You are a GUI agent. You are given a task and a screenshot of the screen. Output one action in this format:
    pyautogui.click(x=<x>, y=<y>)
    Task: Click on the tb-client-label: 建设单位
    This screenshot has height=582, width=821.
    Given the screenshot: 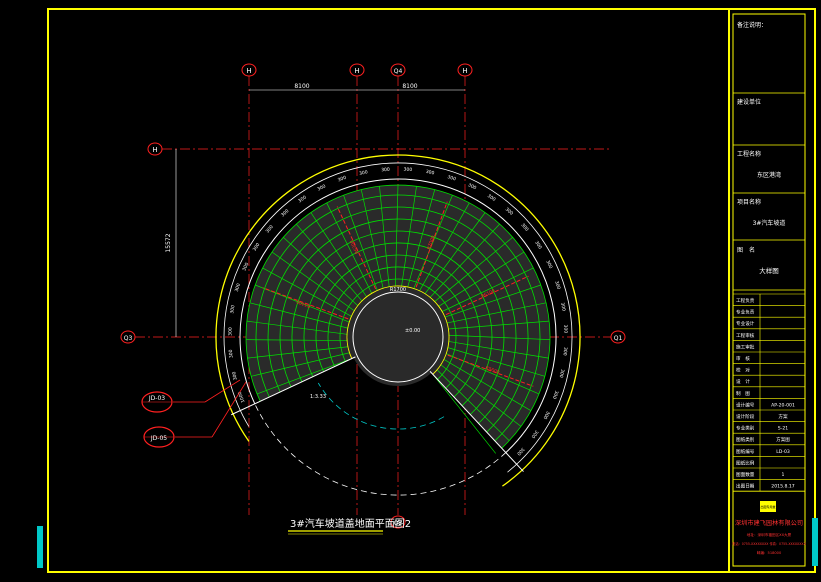 What is the action you would take?
    pyautogui.click(x=749, y=102)
    